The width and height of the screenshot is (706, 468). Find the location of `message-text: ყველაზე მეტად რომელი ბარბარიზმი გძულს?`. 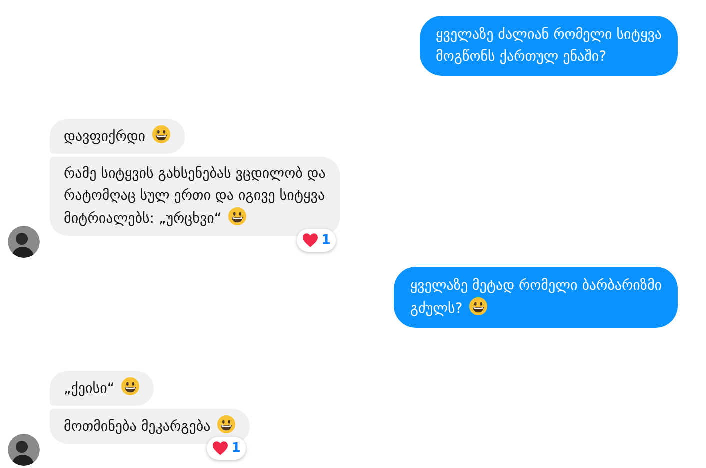

message-text: ყველაზე მეტად რომელი ბარბარიზმი გძულს? is located at coordinates (536, 297).